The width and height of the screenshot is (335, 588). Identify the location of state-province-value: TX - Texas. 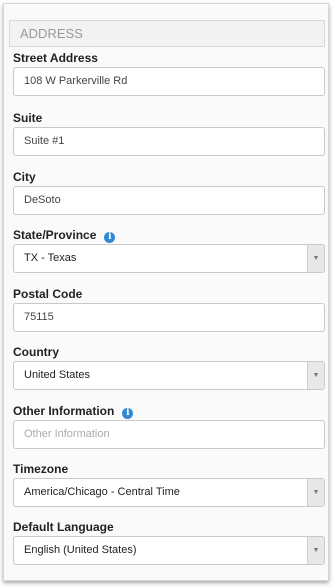
(50, 258).